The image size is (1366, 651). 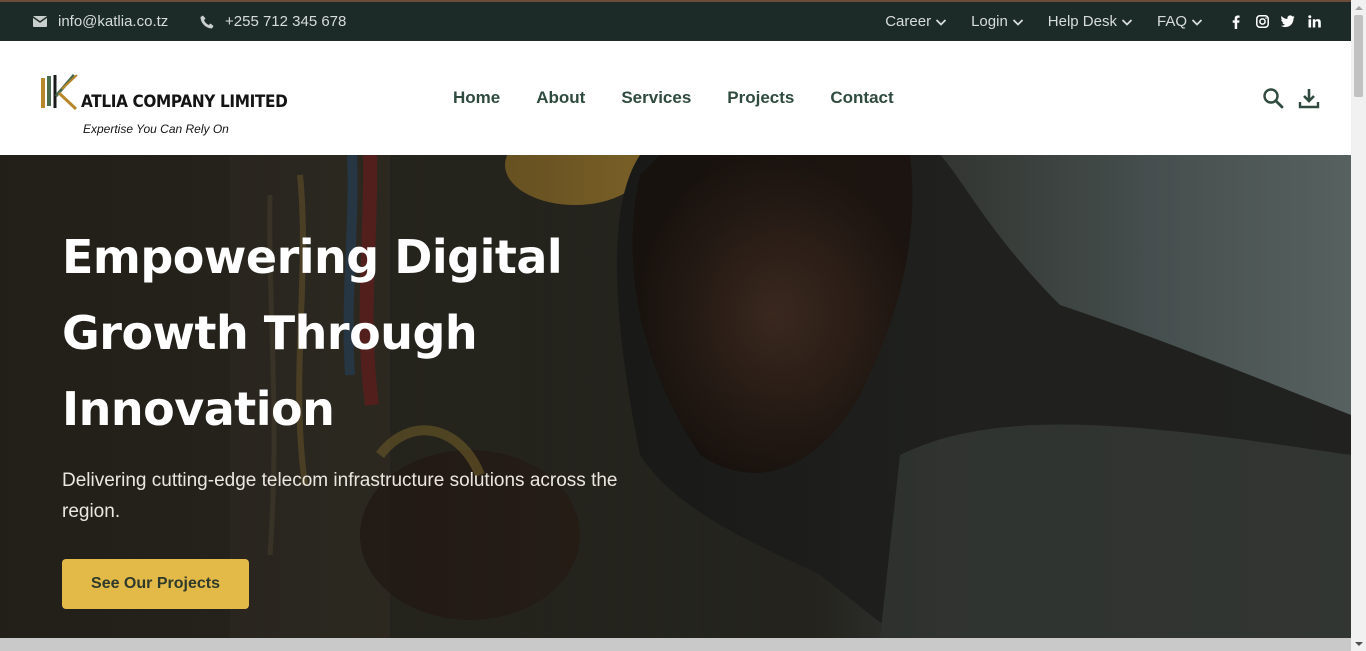 What do you see at coordinates (675, 644) in the screenshot?
I see `next-section-edge` at bounding box center [675, 644].